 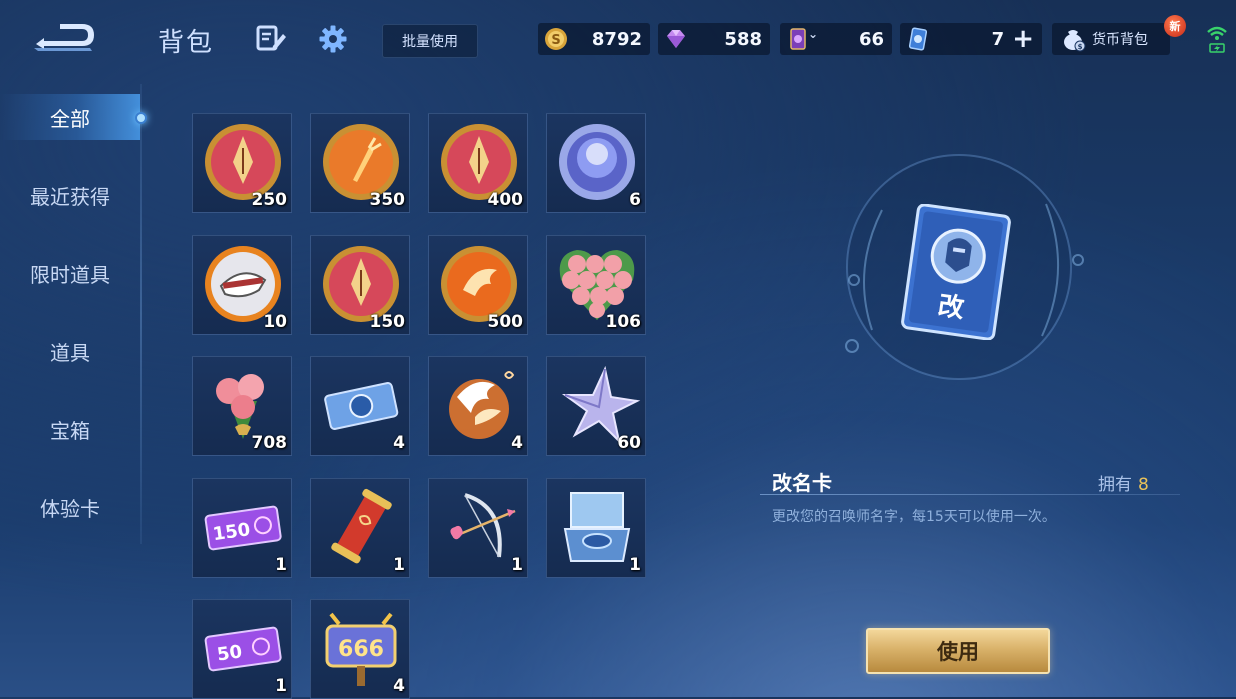 I want to click on coupon-text: 50, so click(x=230, y=653).